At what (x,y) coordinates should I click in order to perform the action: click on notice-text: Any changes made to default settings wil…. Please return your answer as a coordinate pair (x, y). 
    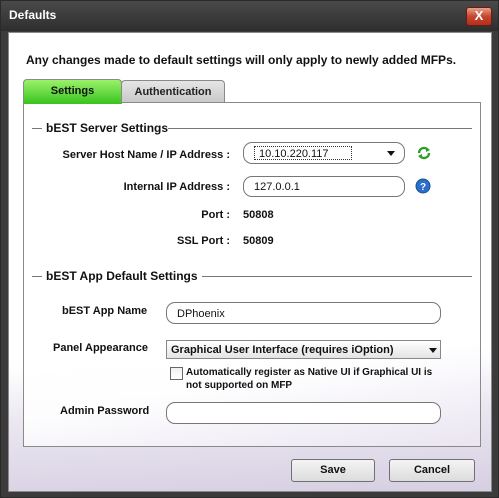
    Looking at the image, I should click on (241, 60).